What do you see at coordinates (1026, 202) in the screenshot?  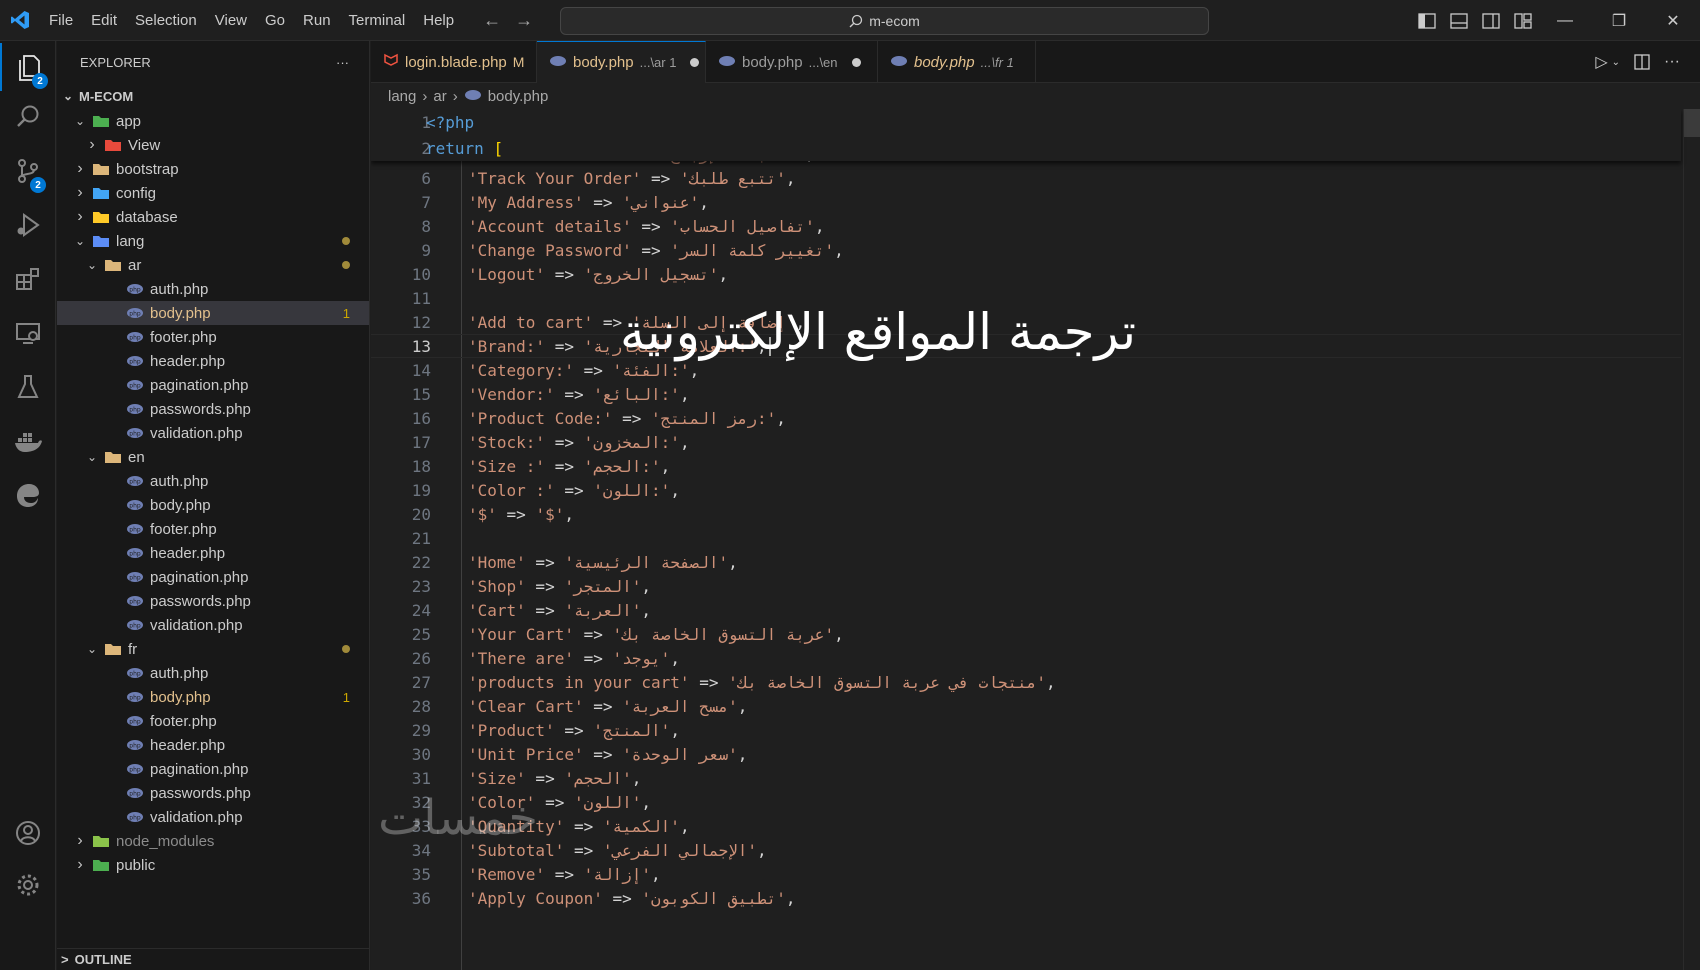 I see `code-line: 7 'My Address' => 'عنواني',` at bounding box center [1026, 202].